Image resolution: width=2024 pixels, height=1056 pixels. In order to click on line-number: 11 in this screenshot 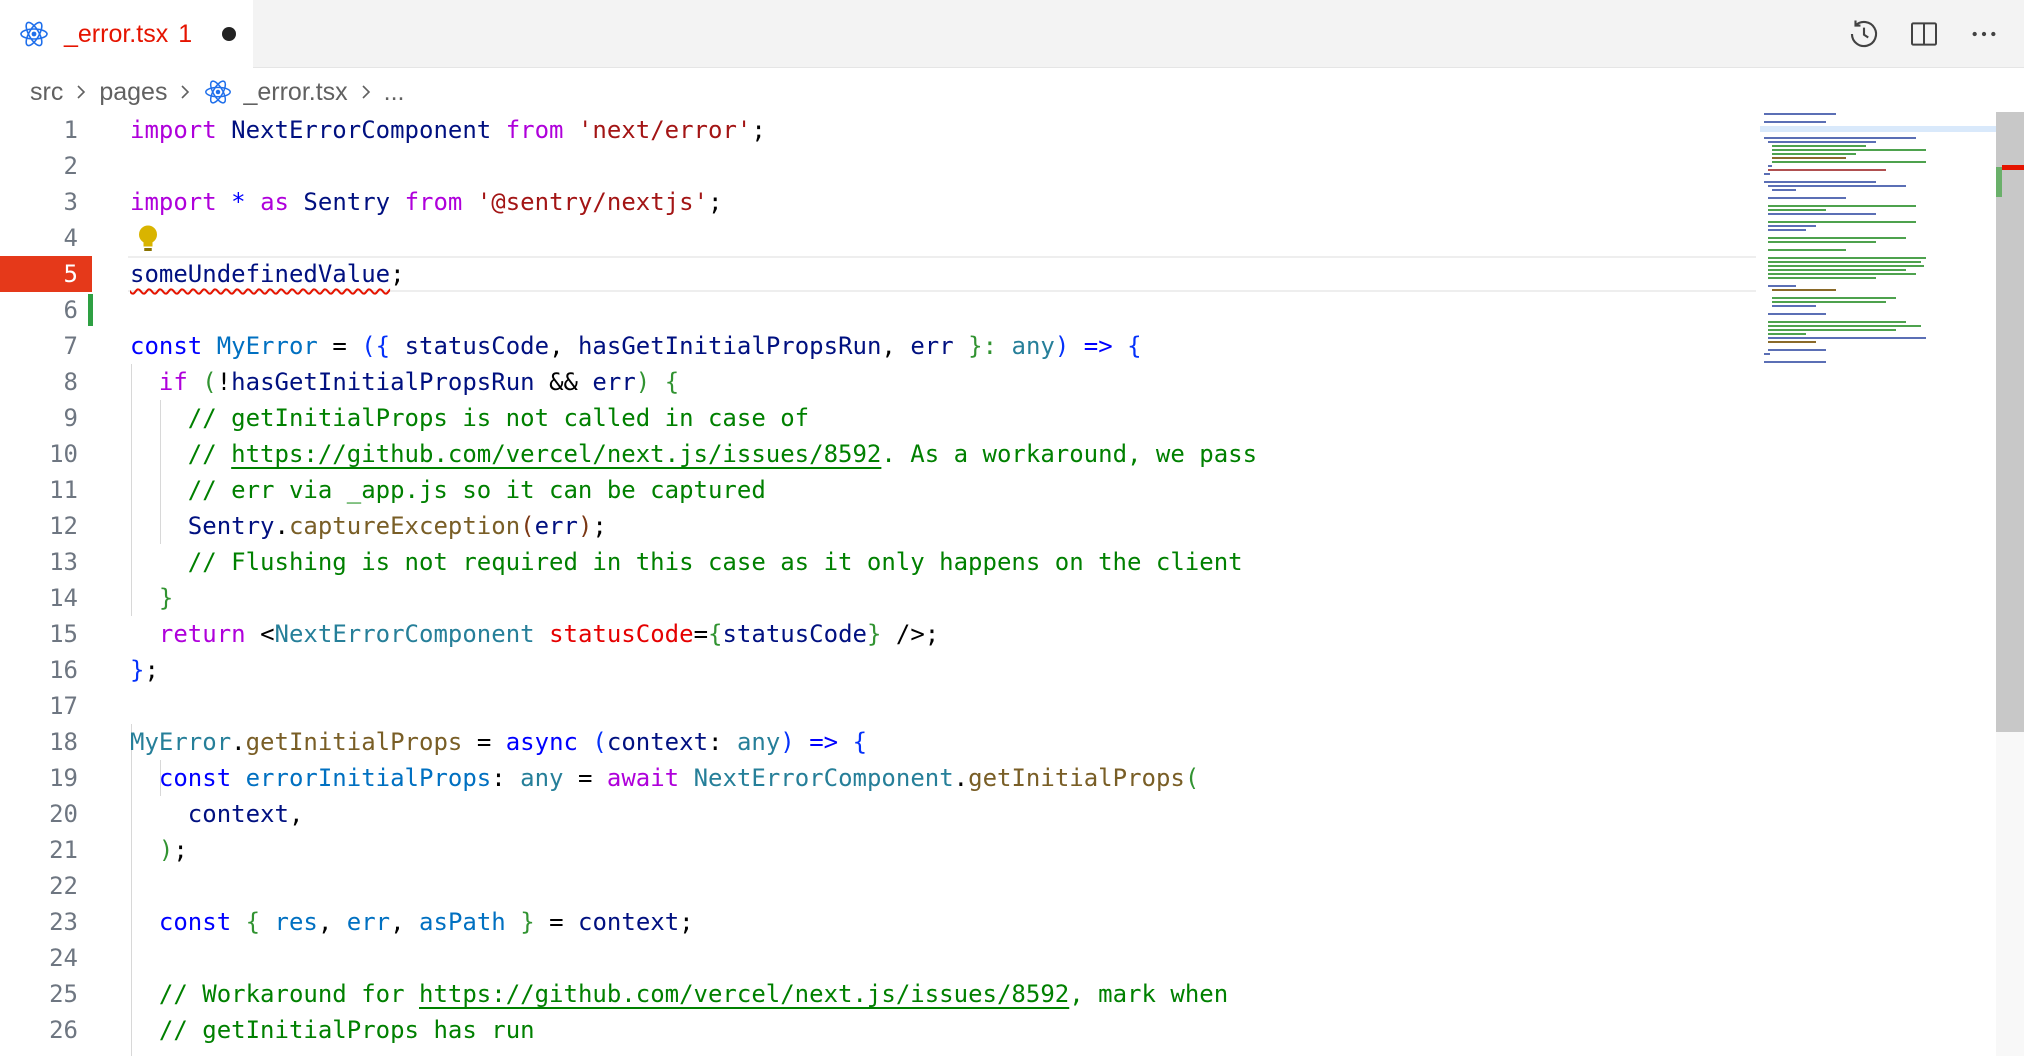, I will do `click(63, 490)`.